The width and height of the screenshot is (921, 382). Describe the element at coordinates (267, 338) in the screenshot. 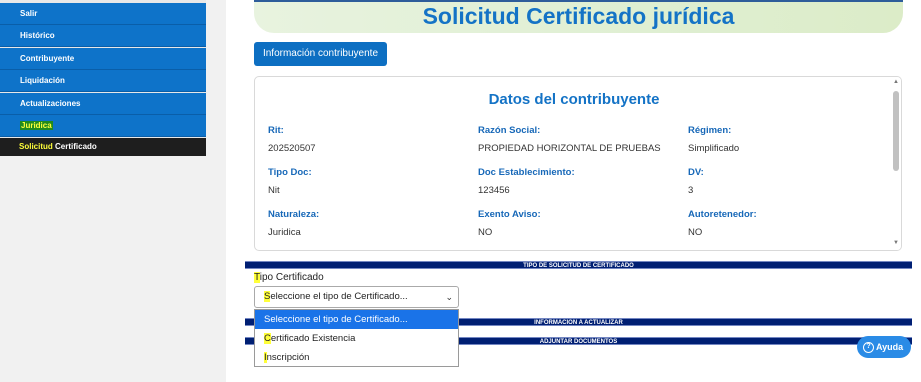

I see `option-existencia-accesskey: C` at that location.